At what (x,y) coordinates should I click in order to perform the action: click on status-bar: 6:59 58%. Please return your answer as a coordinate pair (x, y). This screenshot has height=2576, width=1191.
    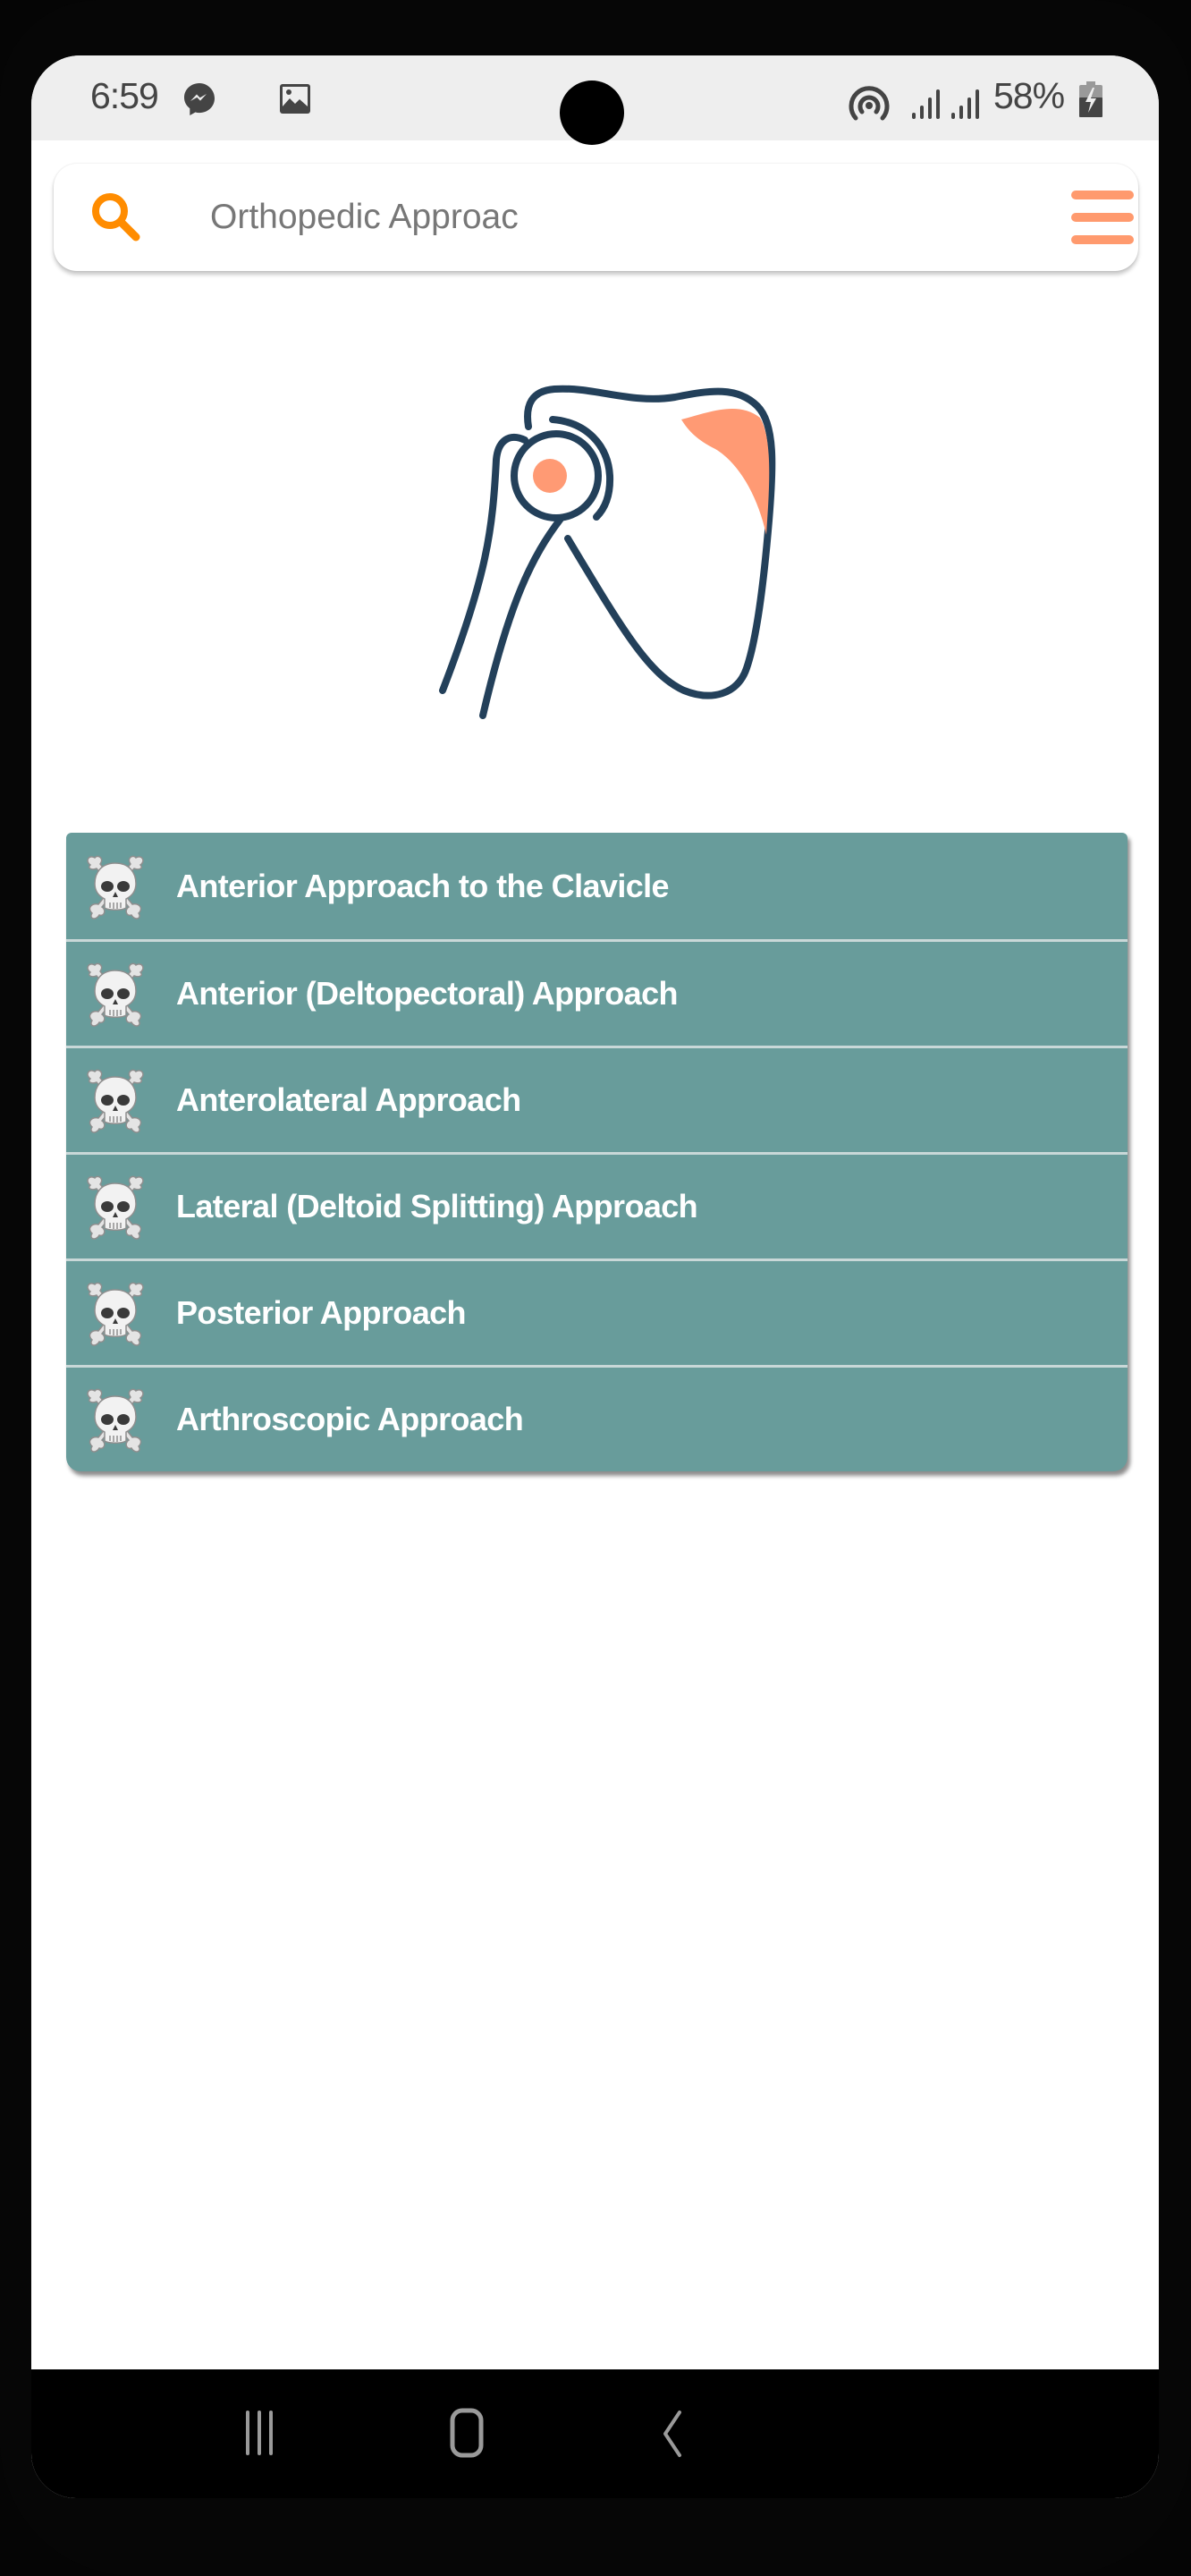
    Looking at the image, I should click on (595, 100).